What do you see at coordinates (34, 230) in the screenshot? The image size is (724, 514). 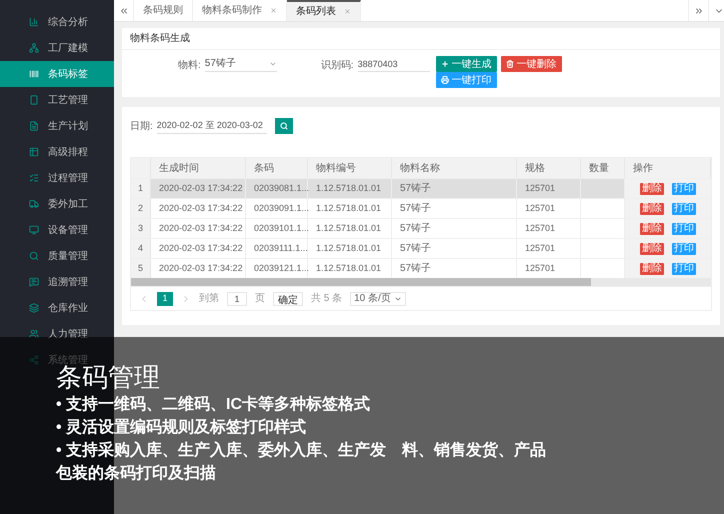 I see `monitor-icon` at bounding box center [34, 230].